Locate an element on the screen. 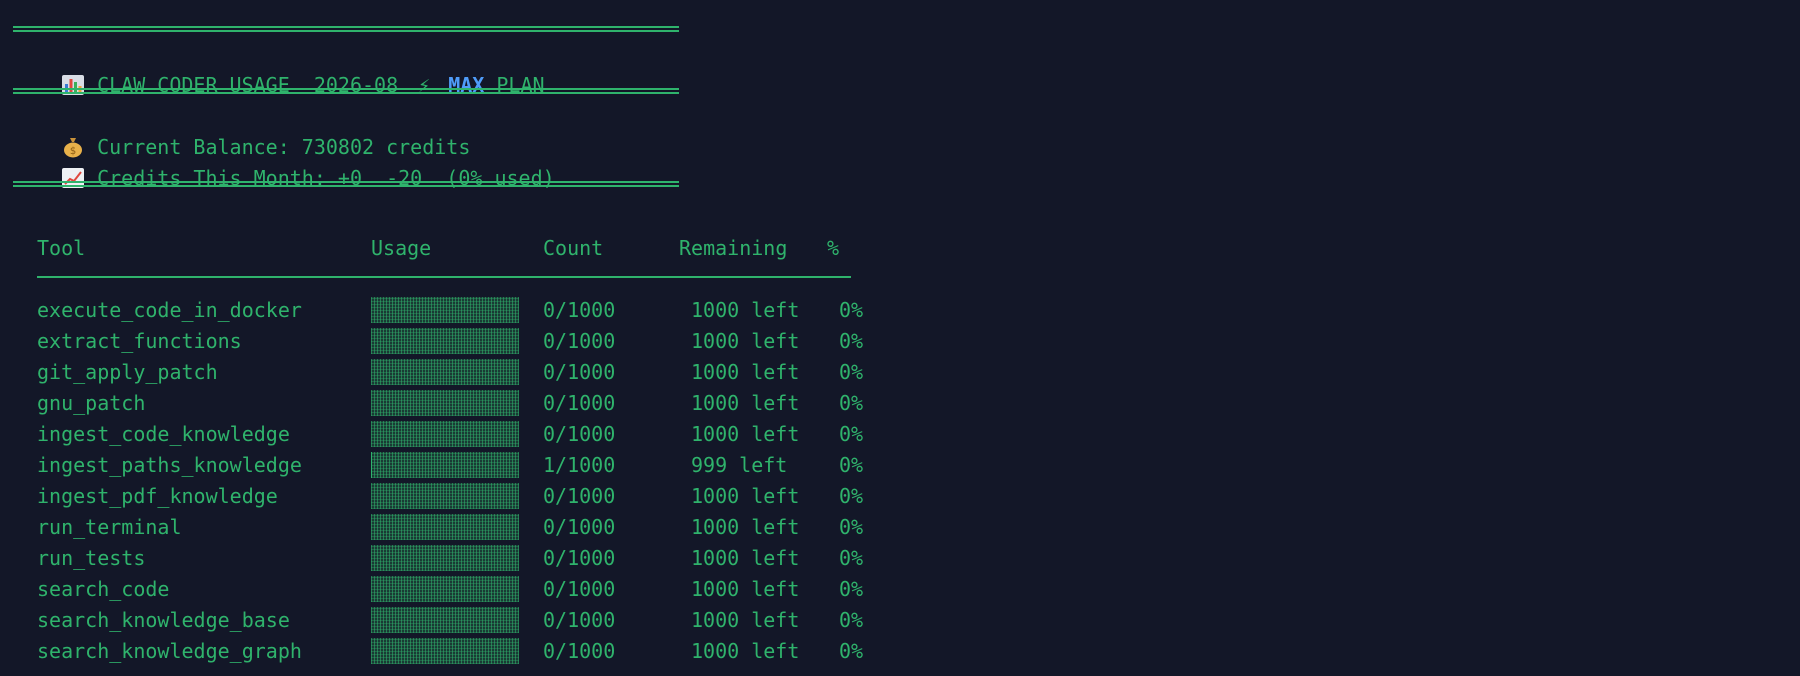 The height and width of the screenshot is (676, 1800). header-top-rule is located at coordinates (346, 29).